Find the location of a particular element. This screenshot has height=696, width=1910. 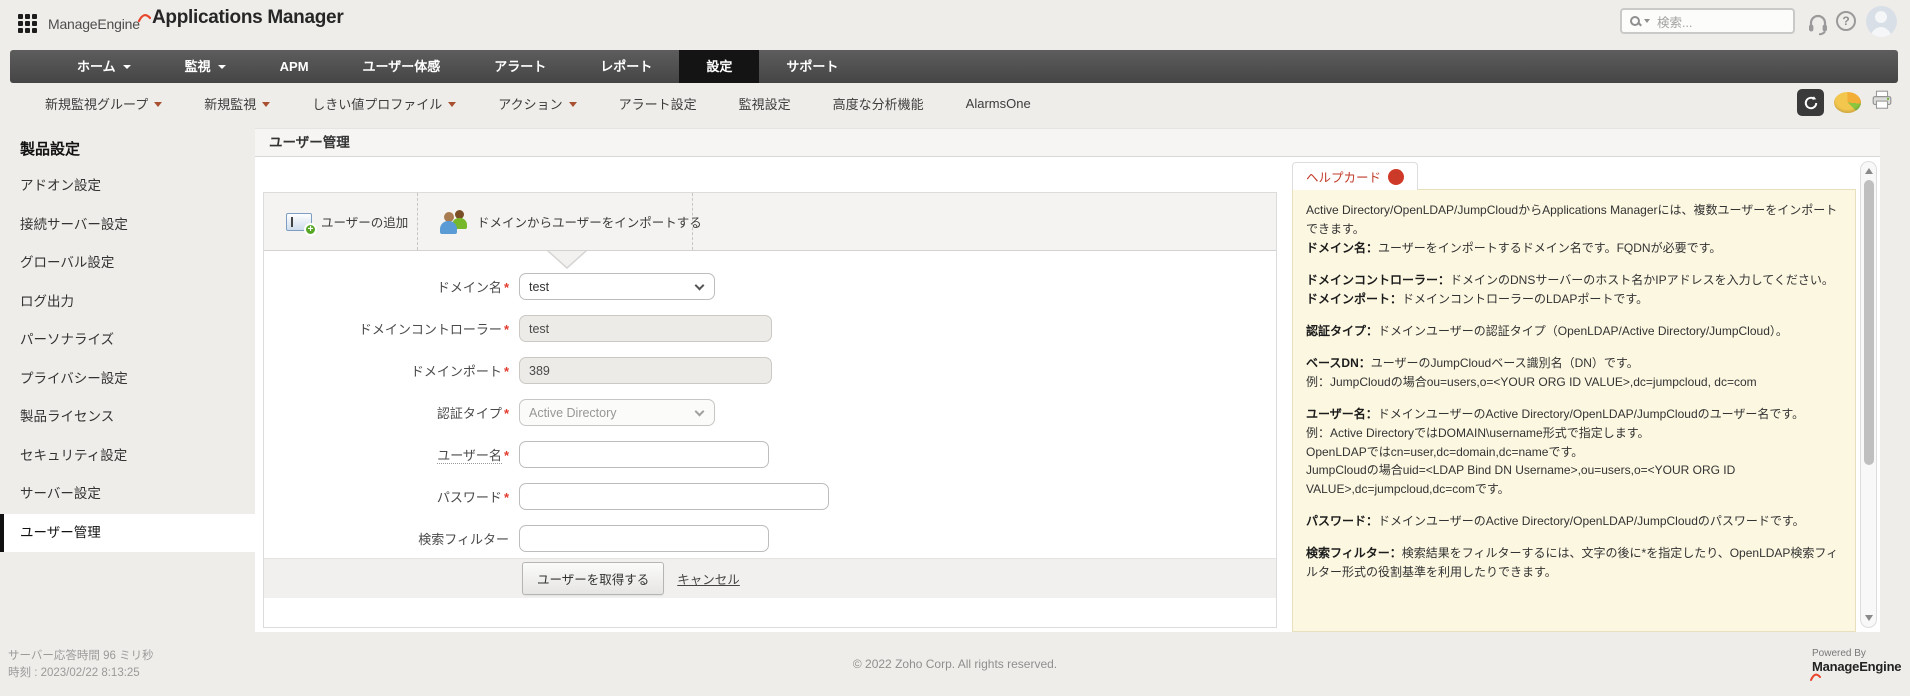

users-icon is located at coordinates (454, 221).